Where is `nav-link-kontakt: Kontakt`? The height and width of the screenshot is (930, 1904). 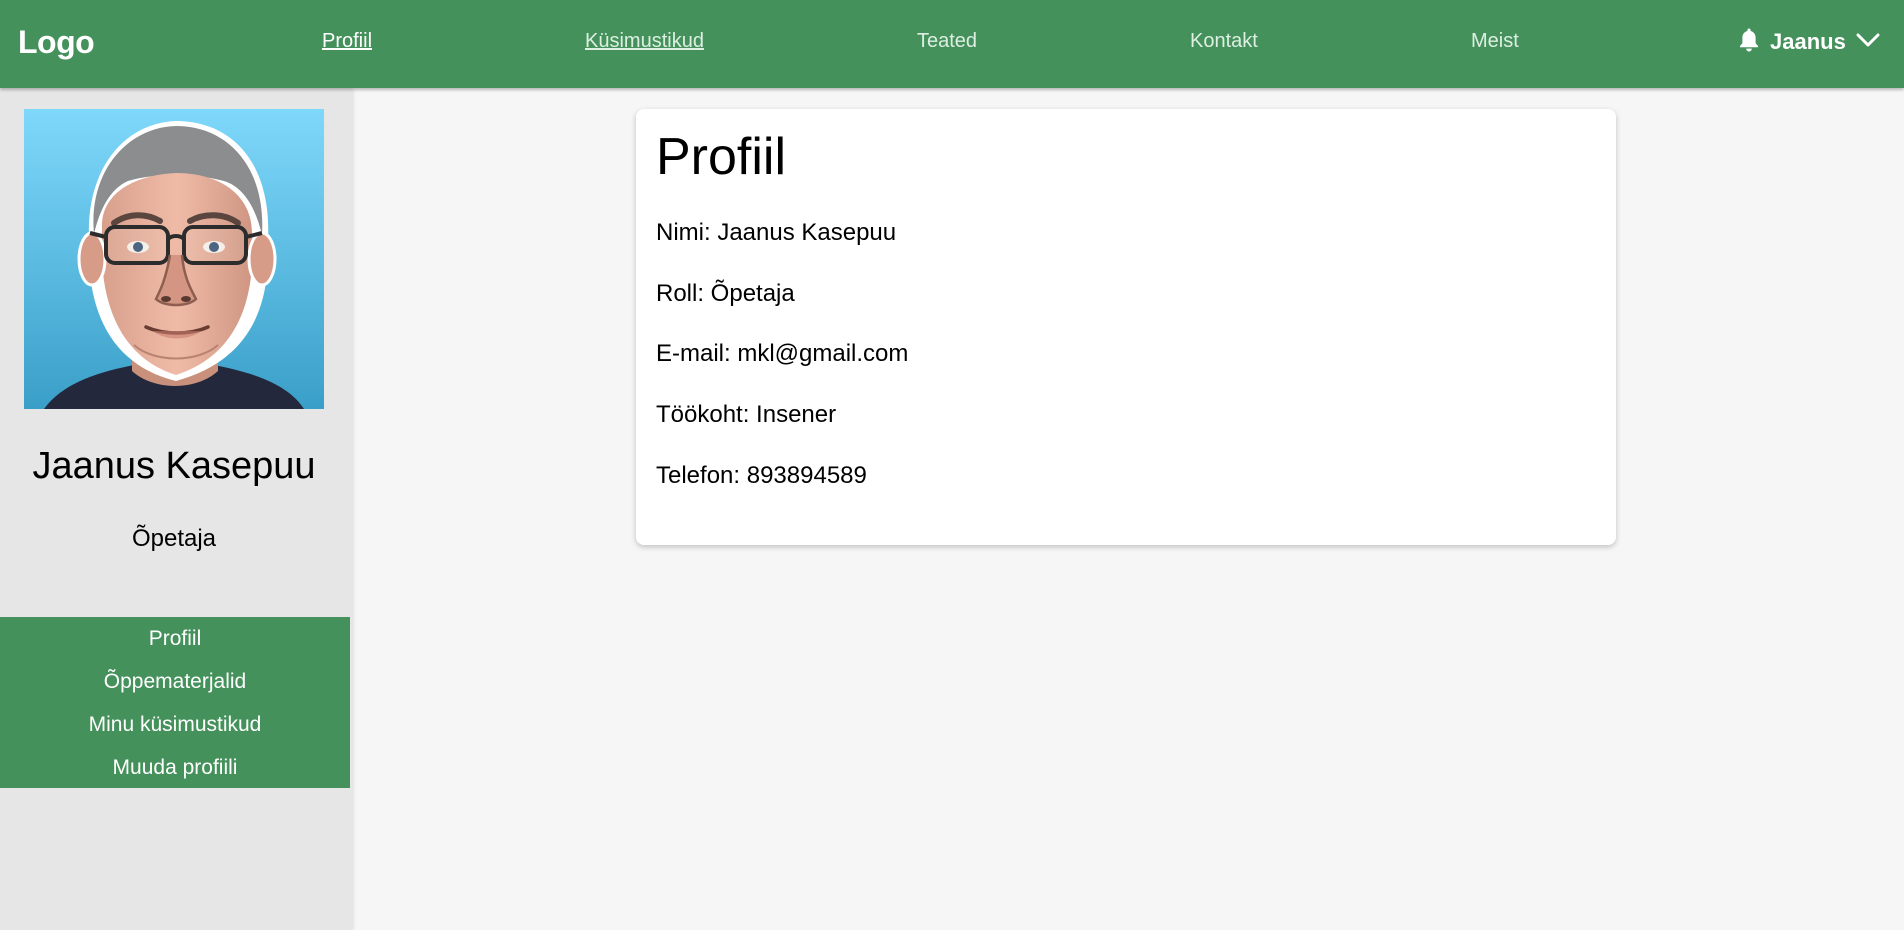
nav-link-kontakt: Kontakt is located at coordinates (1224, 41).